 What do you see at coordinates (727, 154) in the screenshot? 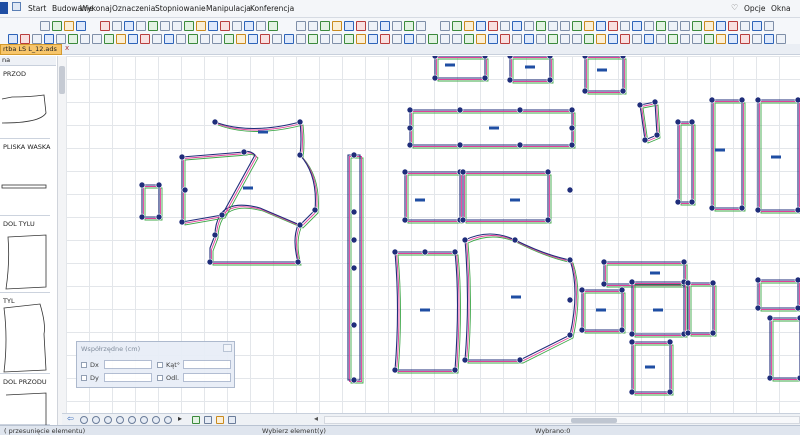
I see `right-panel-1-outline` at bounding box center [727, 154].